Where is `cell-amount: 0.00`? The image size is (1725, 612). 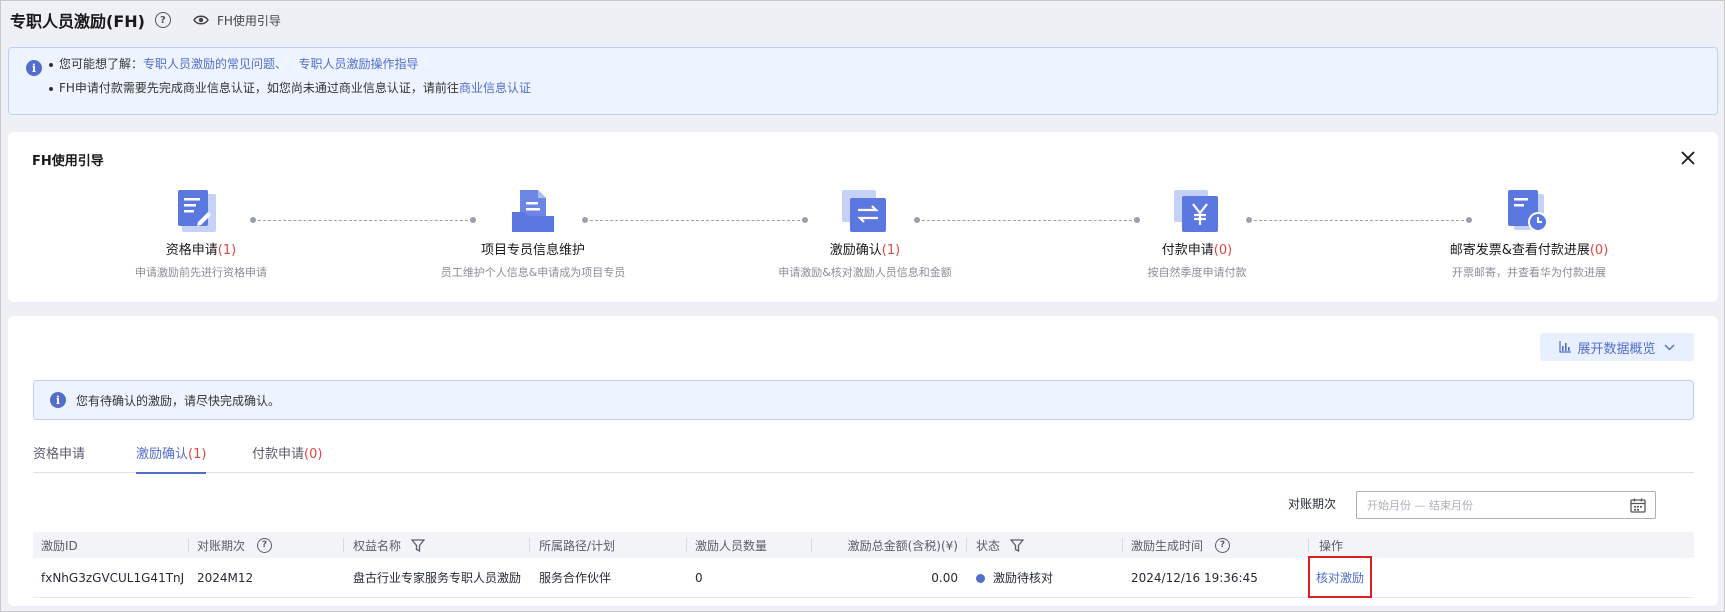 cell-amount: 0.00 is located at coordinates (944, 577).